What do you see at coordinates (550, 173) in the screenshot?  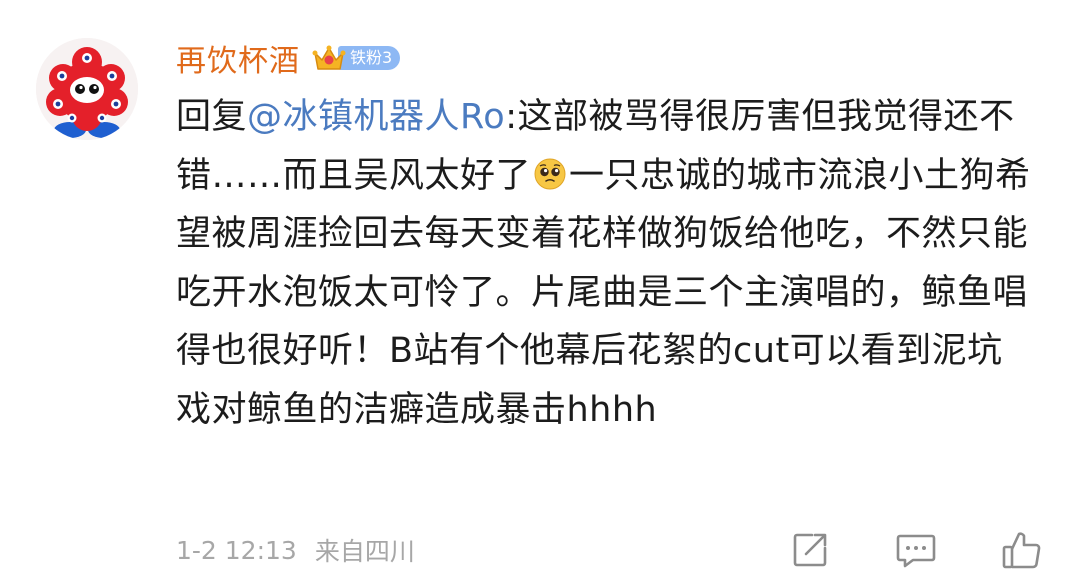 I see `pleading-face-emoji-icon` at bounding box center [550, 173].